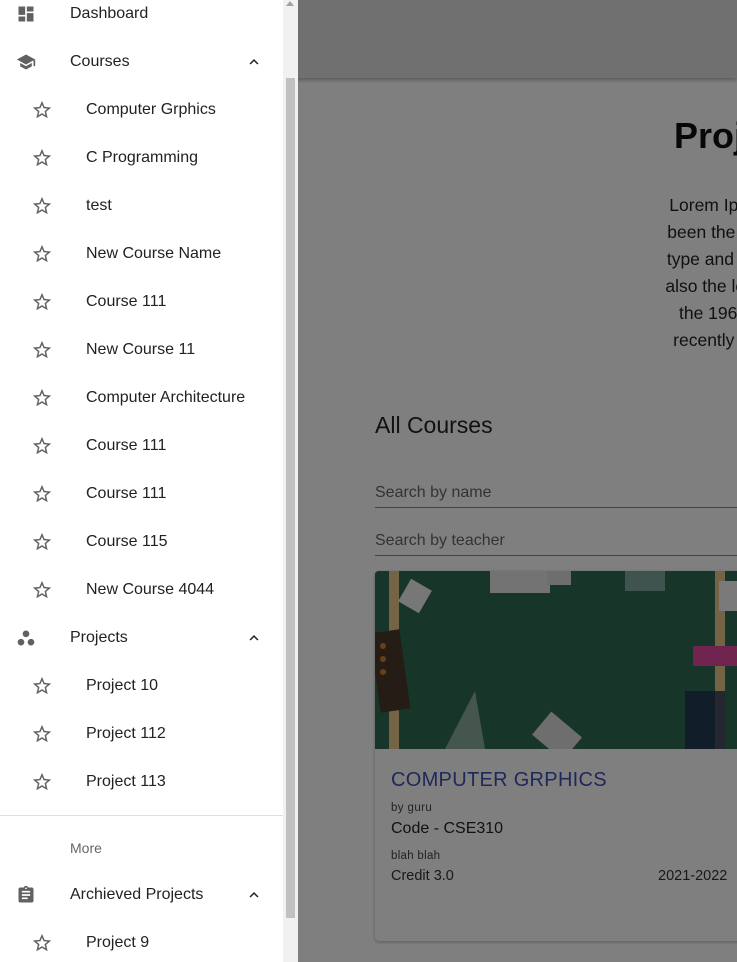 The height and width of the screenshot is (962, 737). I want to click on course-item: Computer Grphics, so click(141, 110).